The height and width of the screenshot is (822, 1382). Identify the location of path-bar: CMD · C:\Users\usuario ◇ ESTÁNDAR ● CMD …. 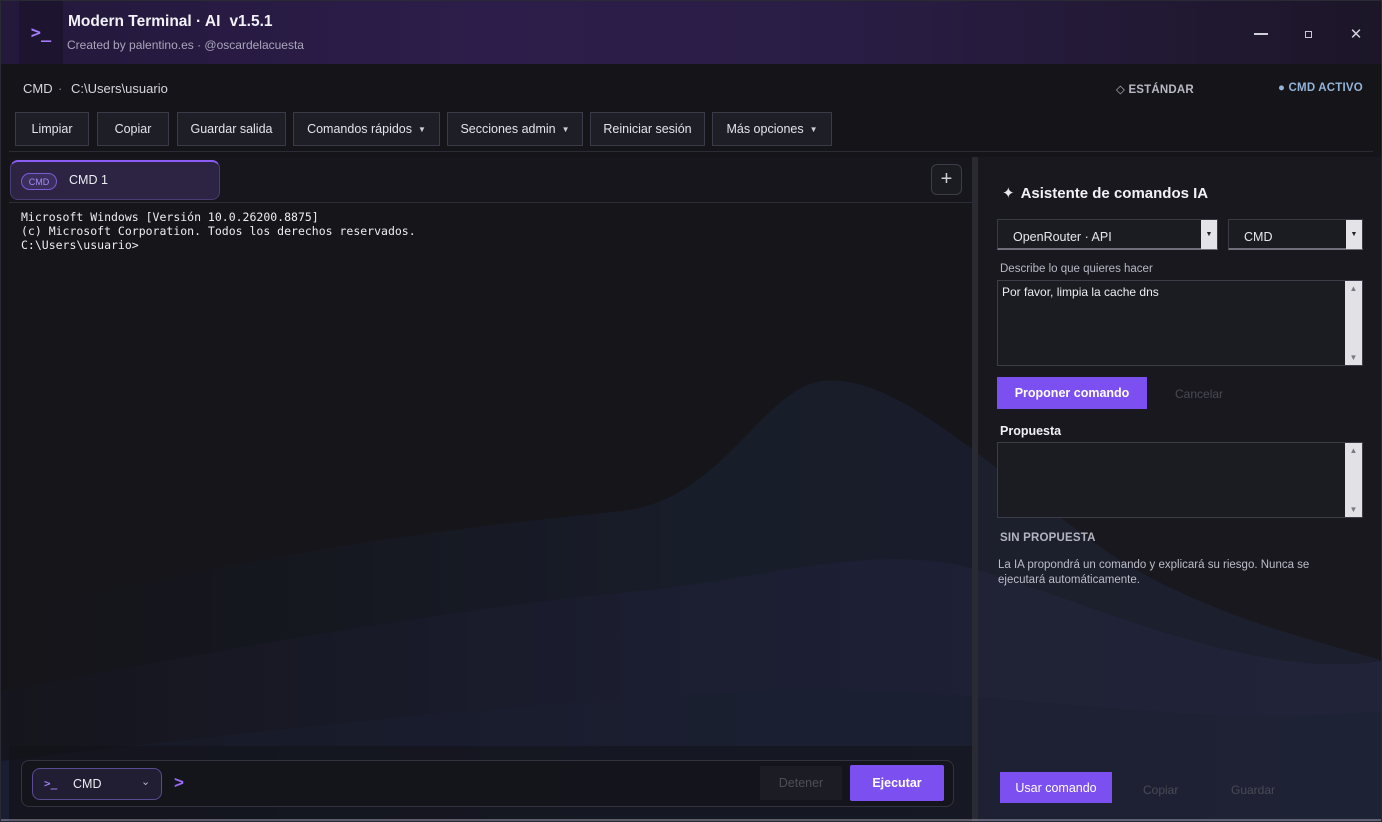
(691, 86).